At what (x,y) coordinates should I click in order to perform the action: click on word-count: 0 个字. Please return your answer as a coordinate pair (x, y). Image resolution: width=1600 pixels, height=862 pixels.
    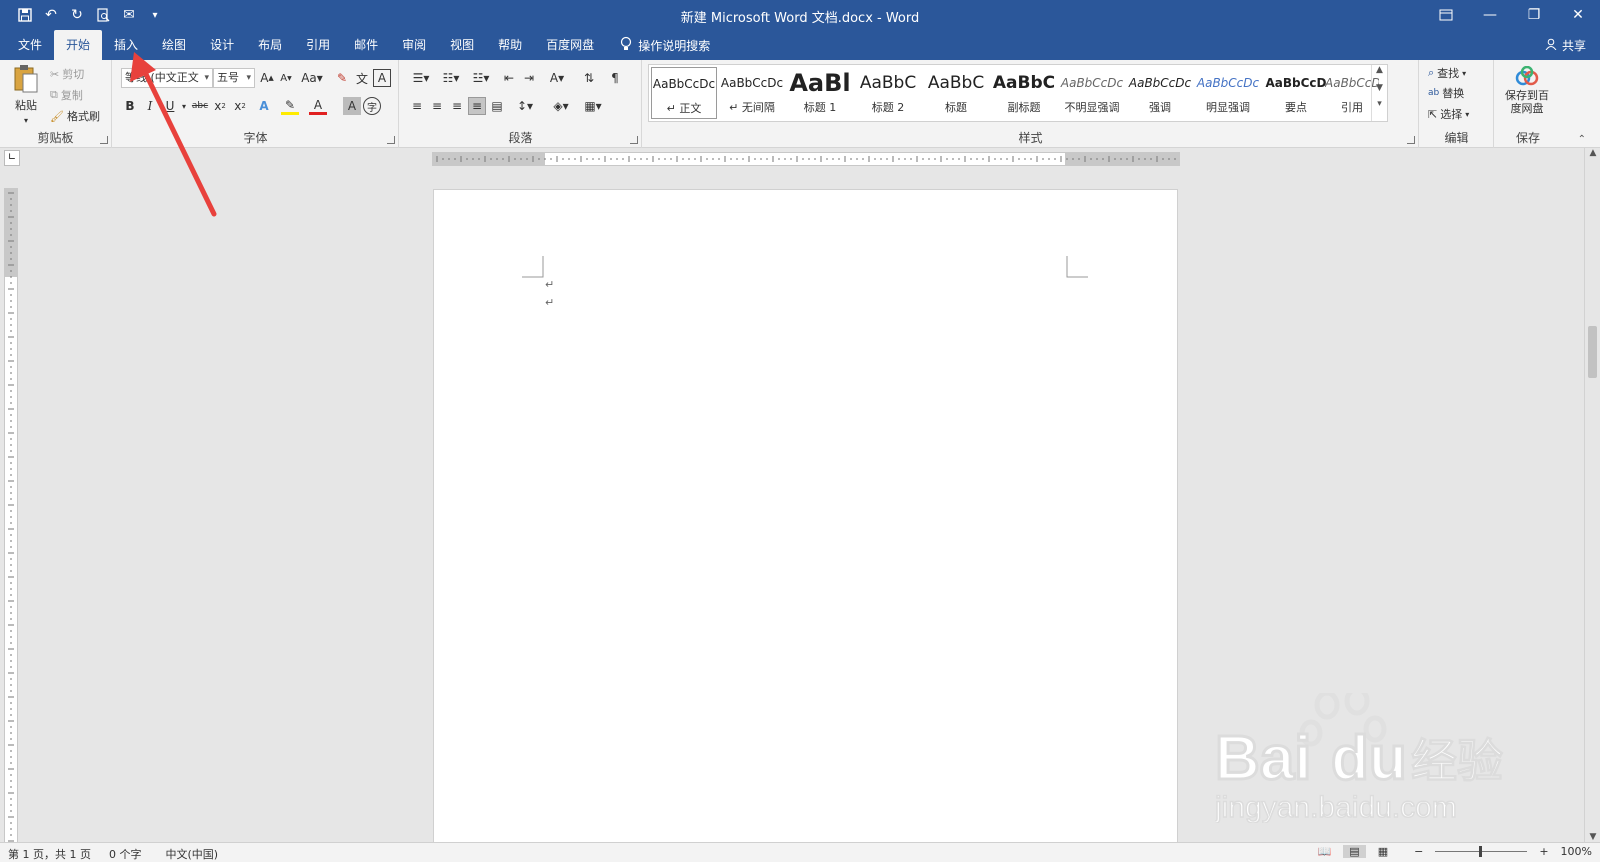
    Looking at the image, I should click on (125, 854).